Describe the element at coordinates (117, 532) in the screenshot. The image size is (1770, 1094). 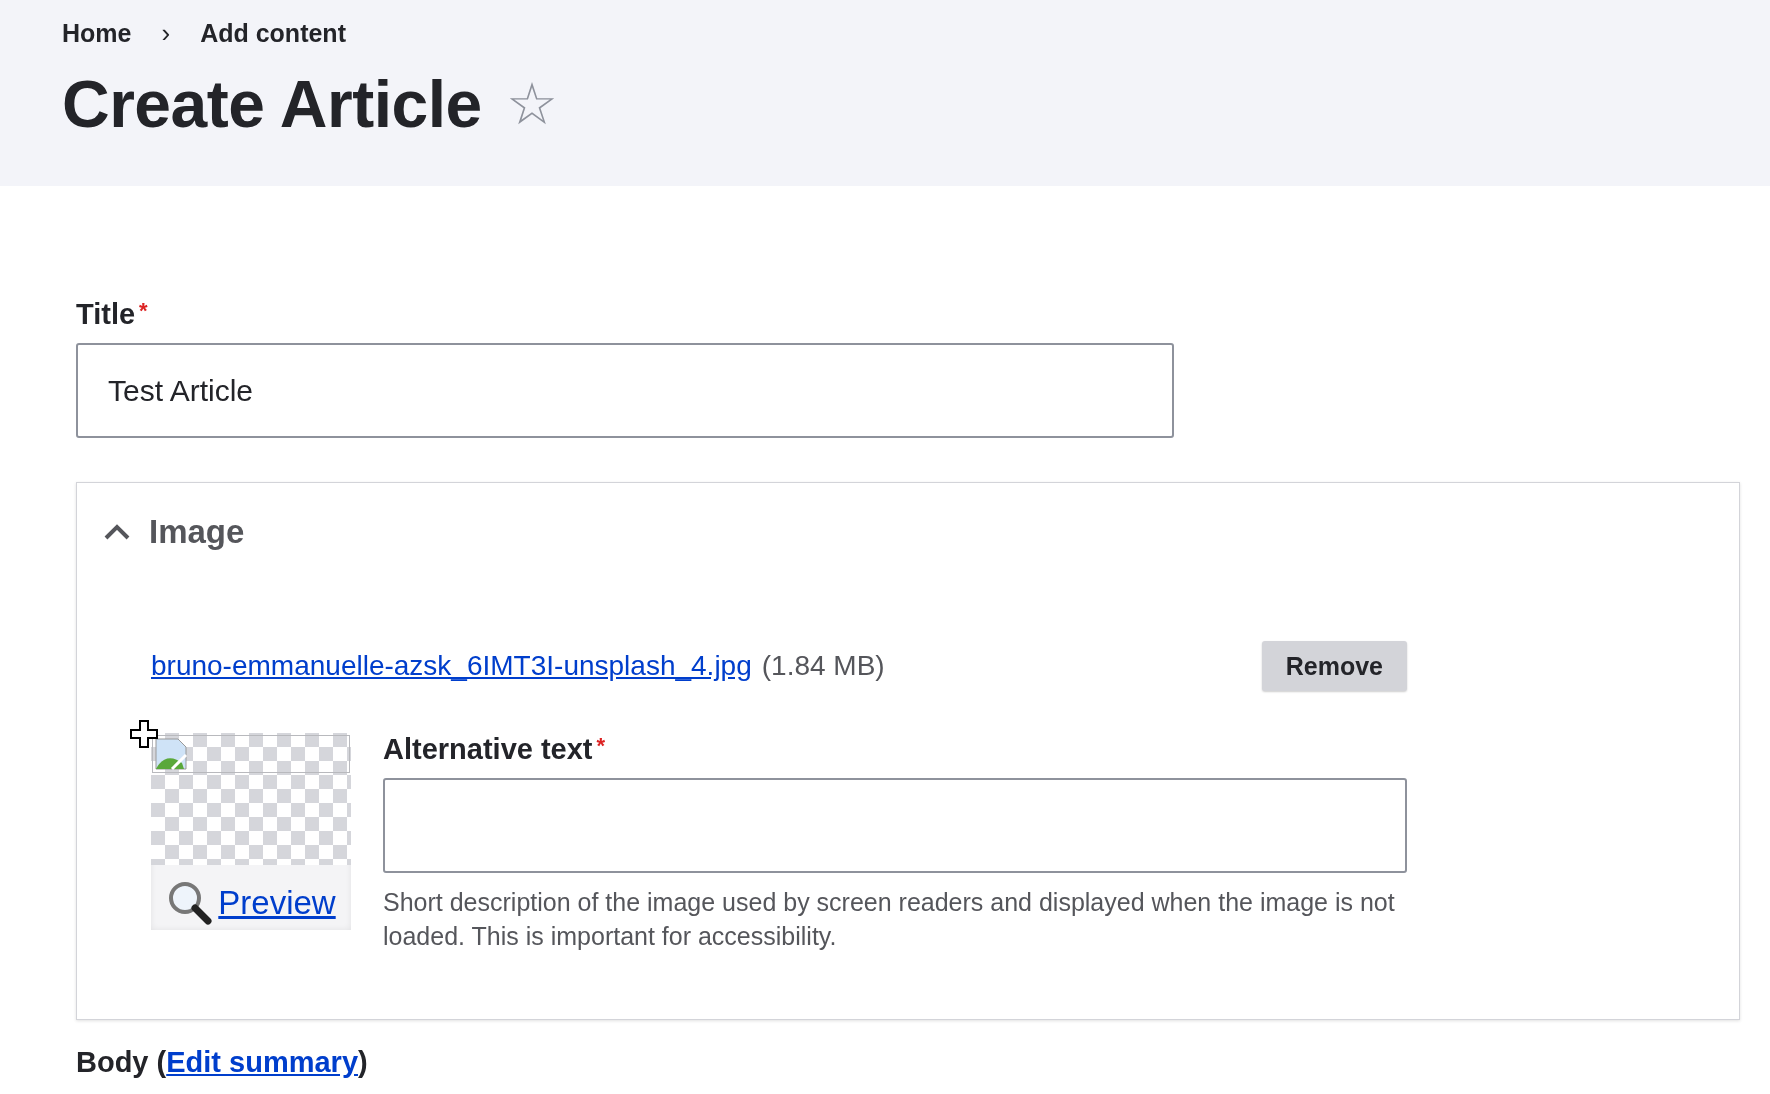
I see `chevron-icon` at that location.